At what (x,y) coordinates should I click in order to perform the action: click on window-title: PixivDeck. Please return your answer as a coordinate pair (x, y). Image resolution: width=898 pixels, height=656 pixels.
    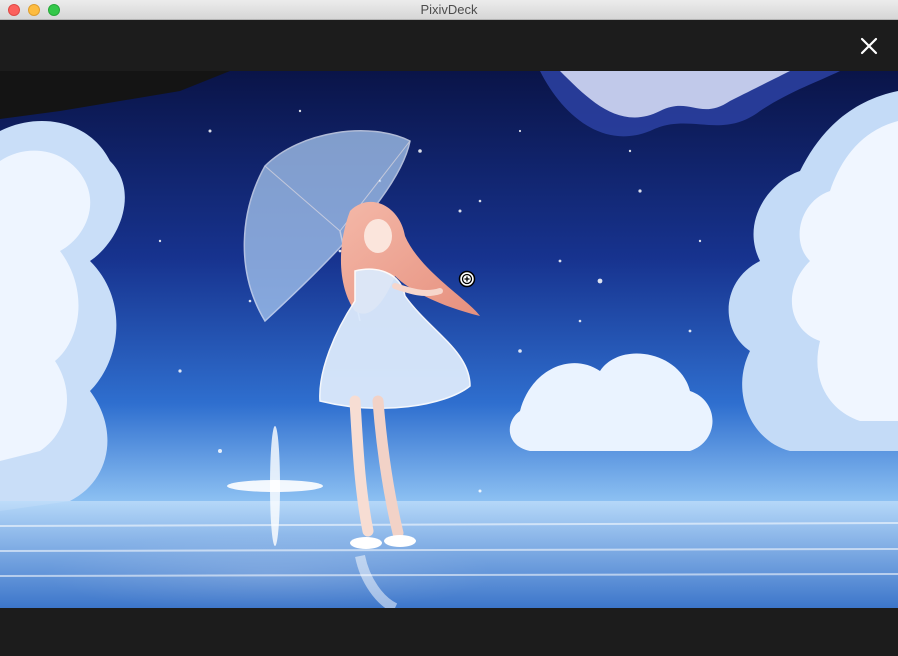
    Looking at the image, I should click on (449, 9).